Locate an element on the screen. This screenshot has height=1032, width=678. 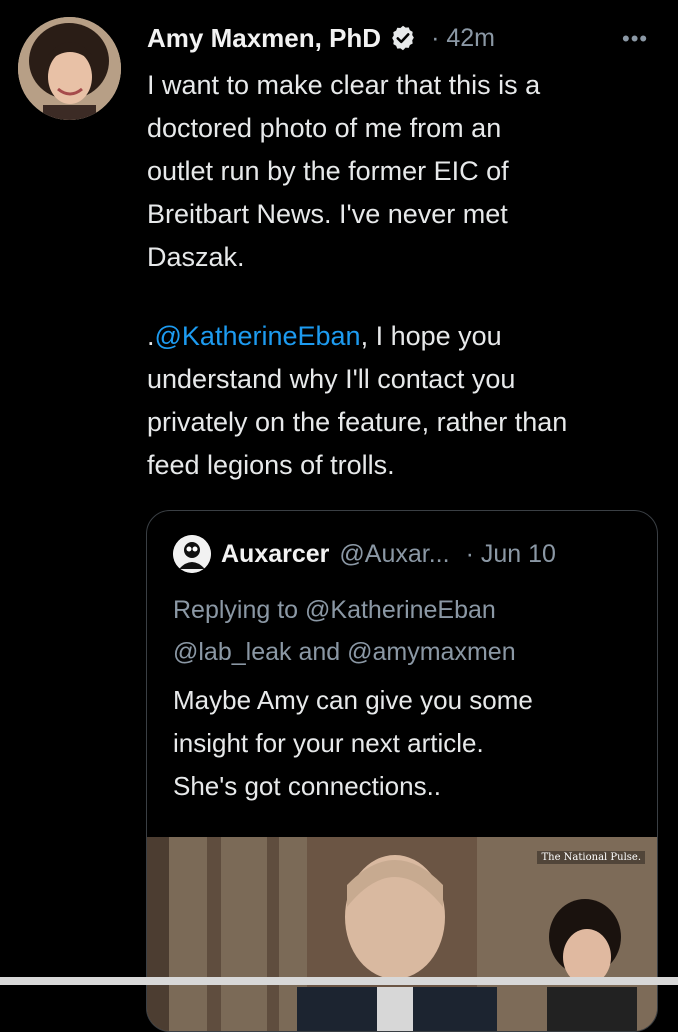
quoted-date: · Jun 10 is located at coordinates (511, 554).